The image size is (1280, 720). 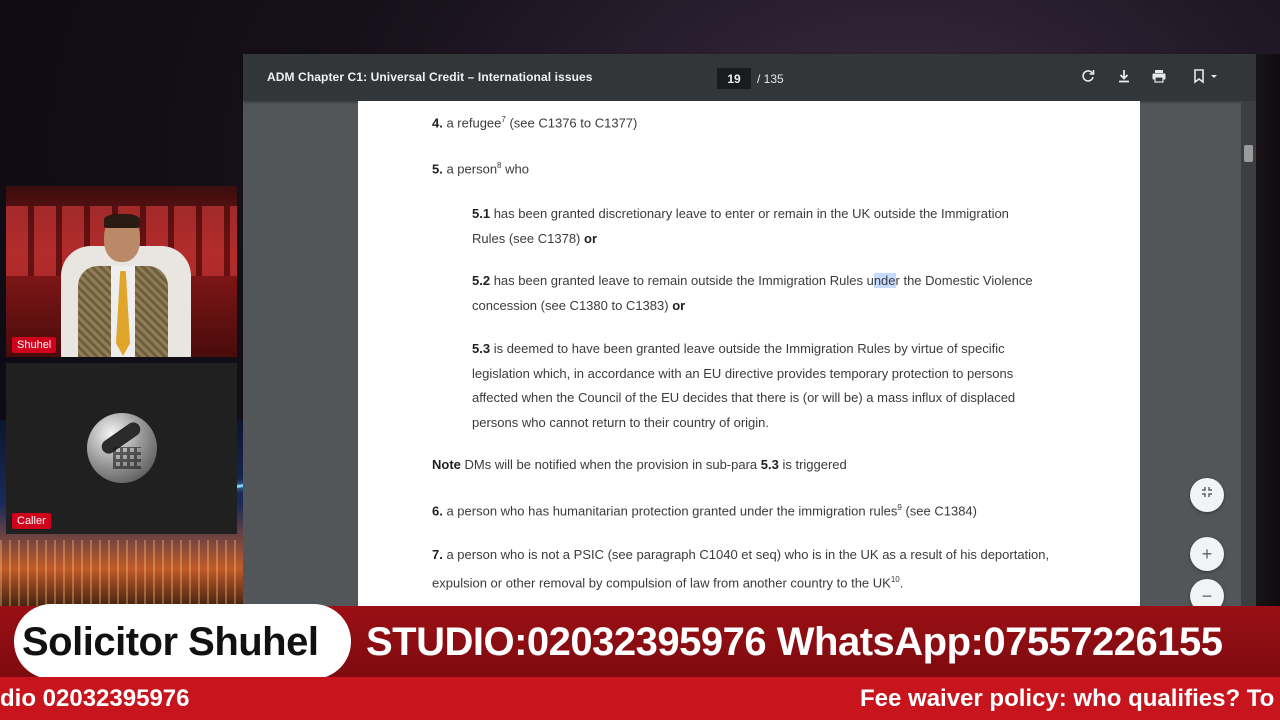 What do you see at coordinates (794, 642) in the screenshot?
I see `banner-contact: STUDIO:02032395976 WhatsApp:07557226155` at bounding box center [794, 642].